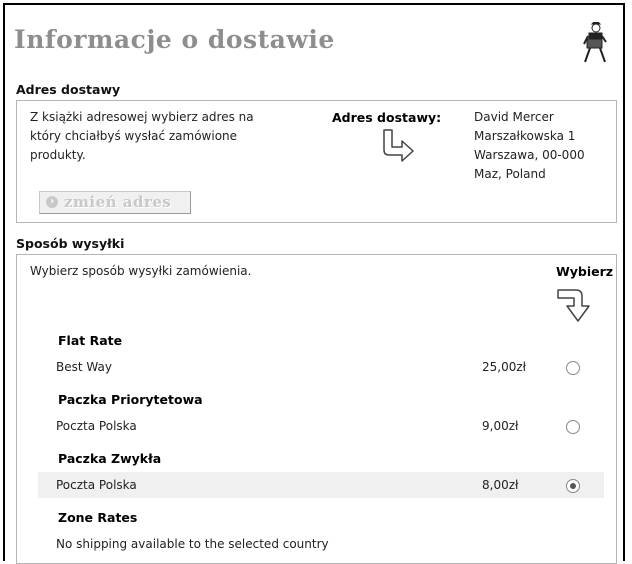  Describe the element at coordinates (68, 89) in the screenshot. I see `address-section-heading: Adres dostawy` at that location.